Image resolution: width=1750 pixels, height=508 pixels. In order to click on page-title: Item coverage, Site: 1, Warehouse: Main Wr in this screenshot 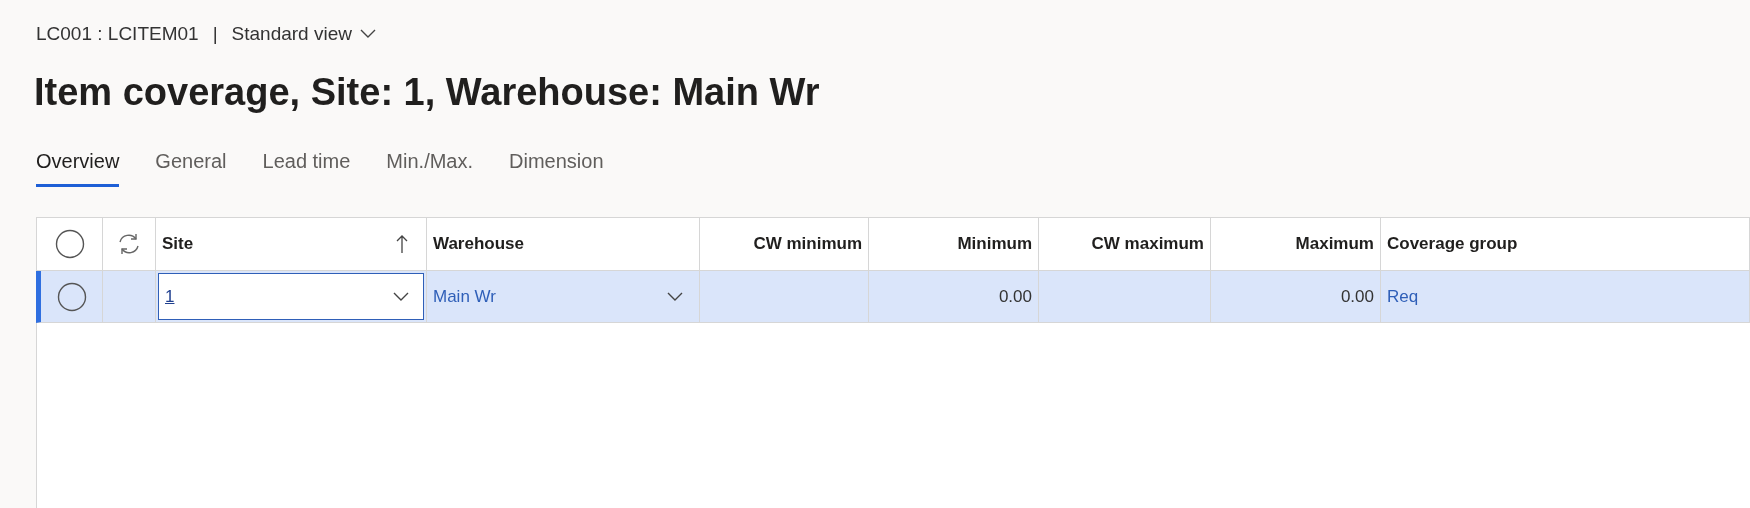, I will do `click(427, 92)`.